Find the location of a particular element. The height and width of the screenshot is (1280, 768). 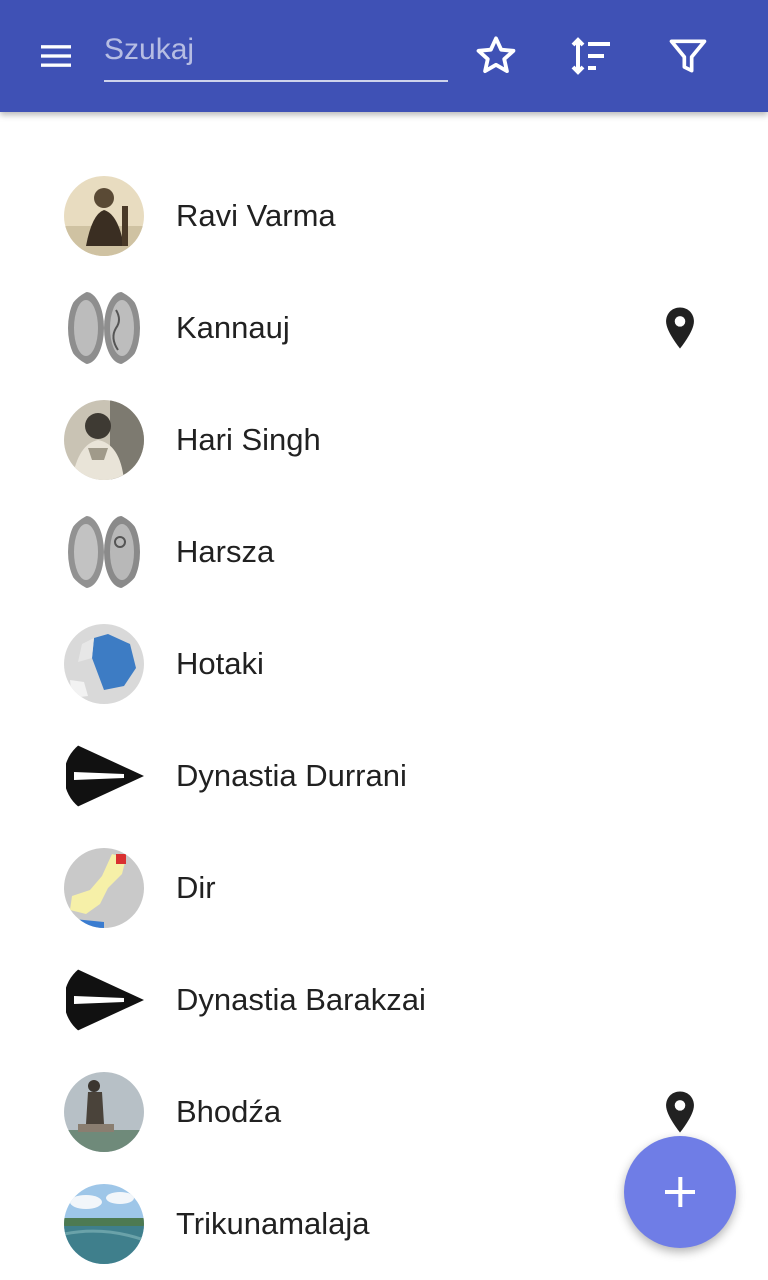

item-name: Hotaki is located at coordinates (220, 663).